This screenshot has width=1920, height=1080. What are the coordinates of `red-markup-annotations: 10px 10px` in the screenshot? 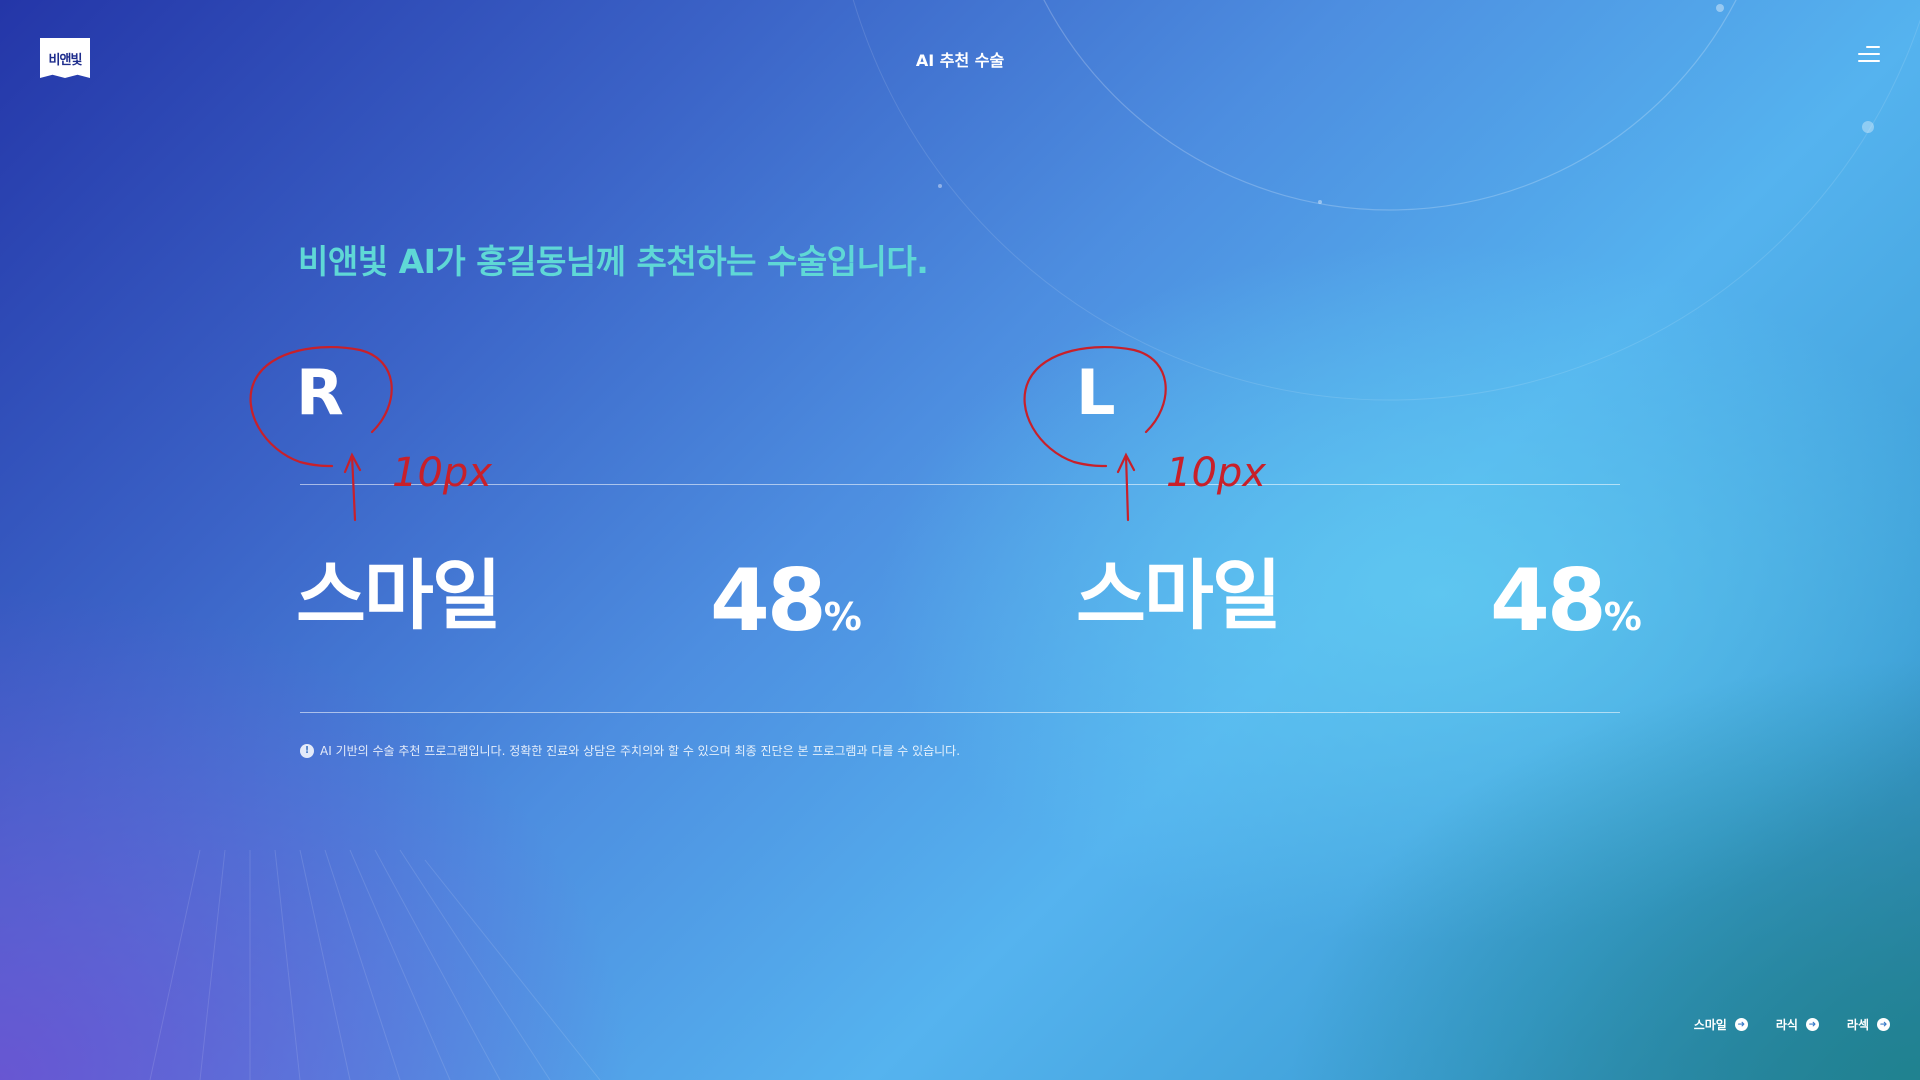 It's located at (757, 433).